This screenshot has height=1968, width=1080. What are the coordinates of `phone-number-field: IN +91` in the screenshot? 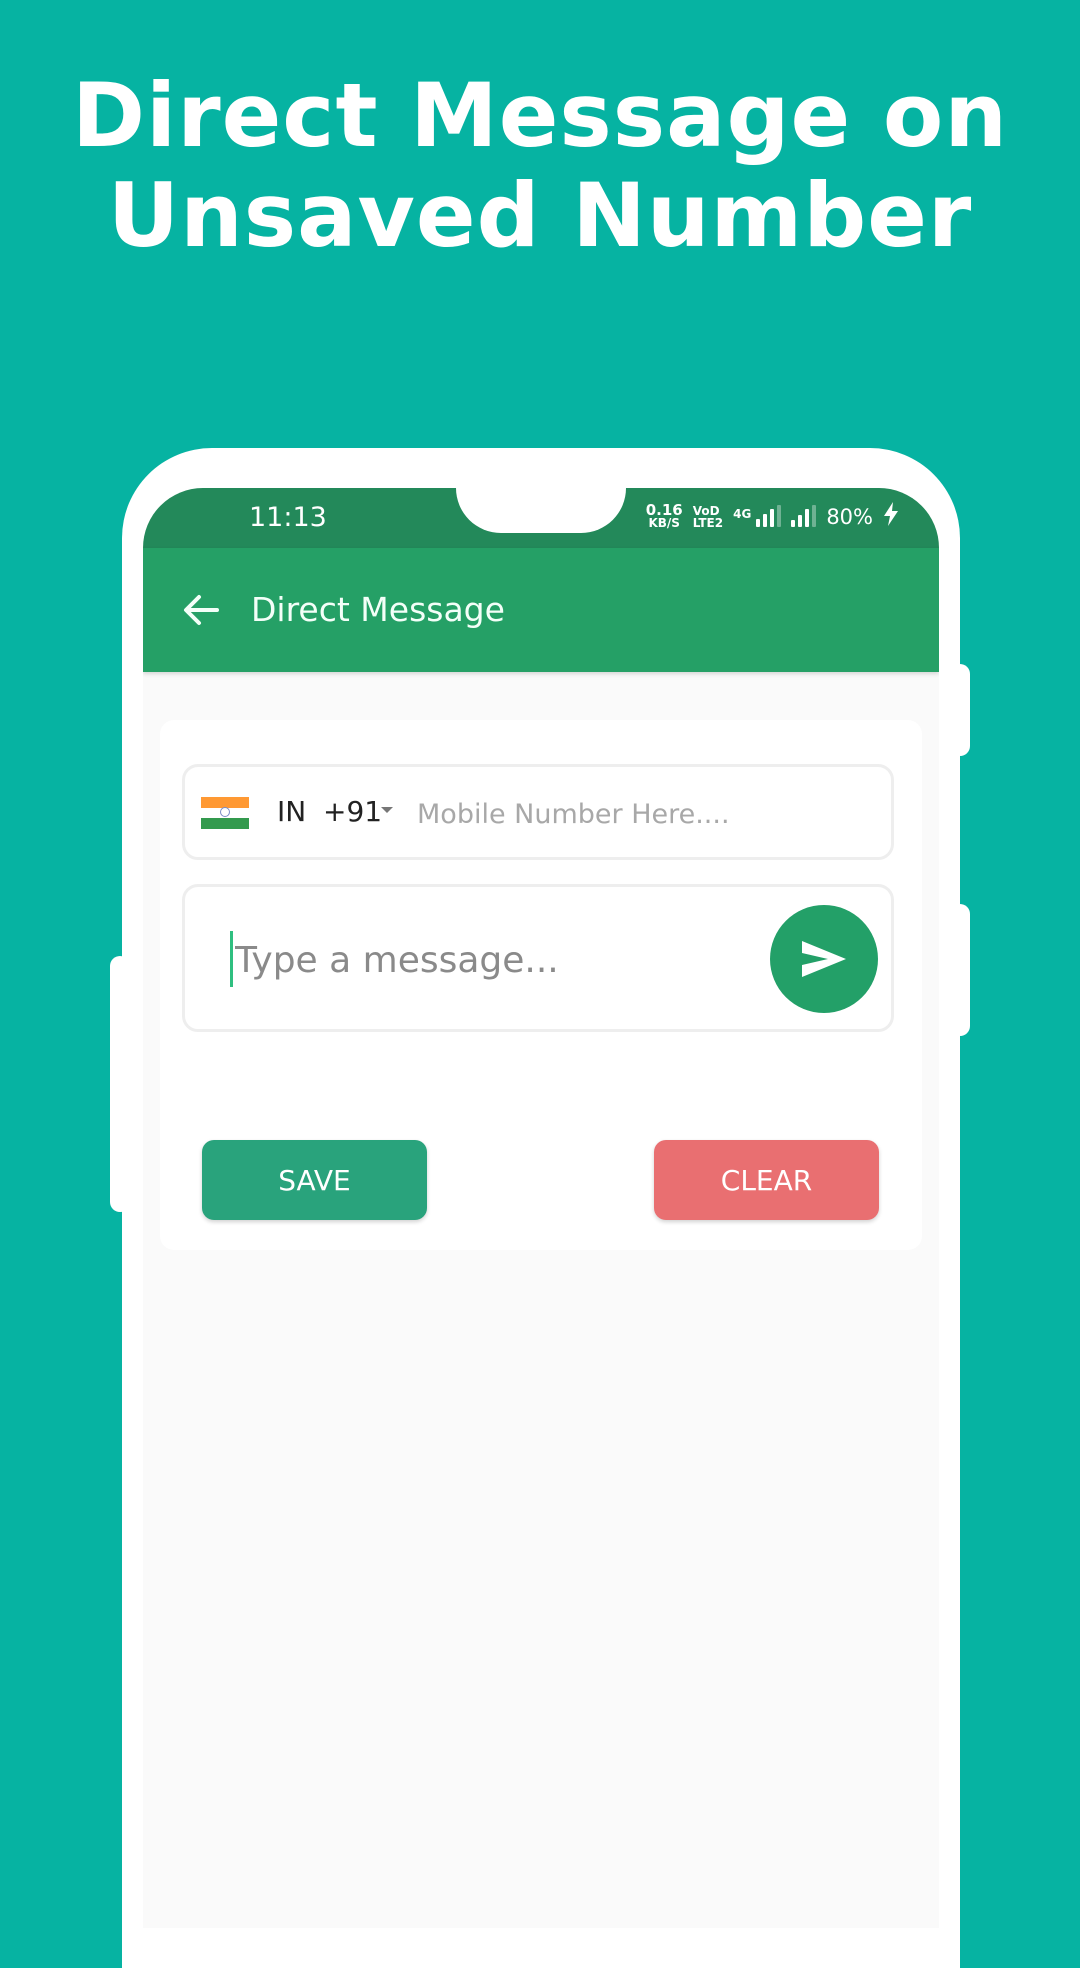 It's located at (538, 812).